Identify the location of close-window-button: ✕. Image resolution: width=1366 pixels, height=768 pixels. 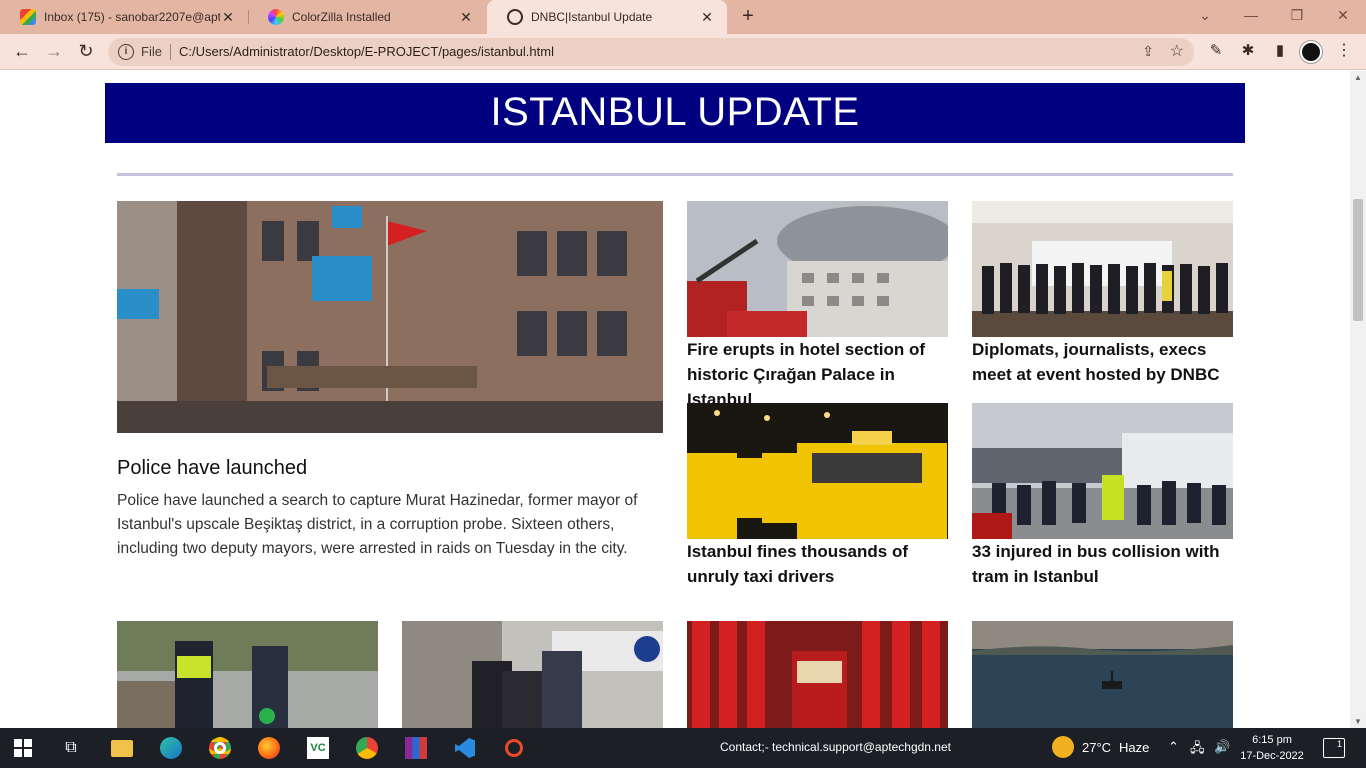
(1343, 16).